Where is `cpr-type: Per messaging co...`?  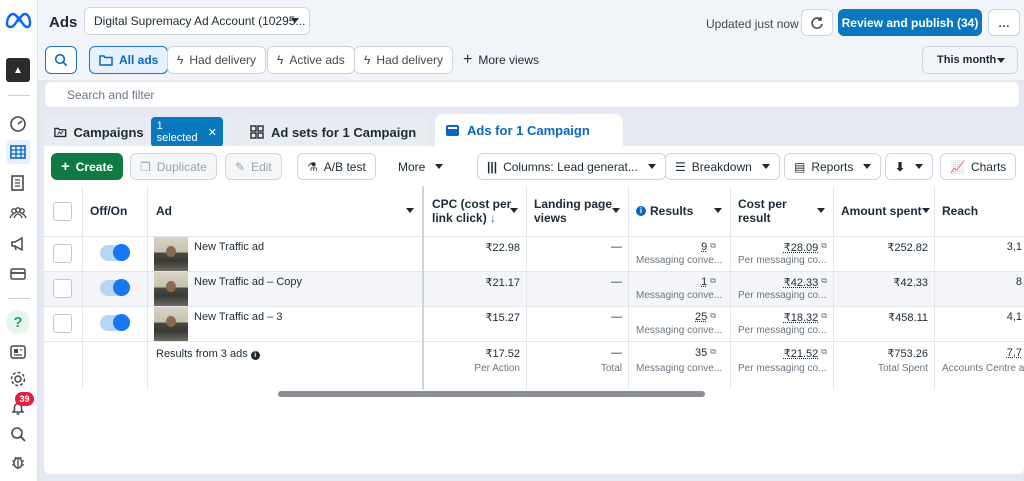
cpr-type: Per messaging co... is located at coordinates (782, 330).